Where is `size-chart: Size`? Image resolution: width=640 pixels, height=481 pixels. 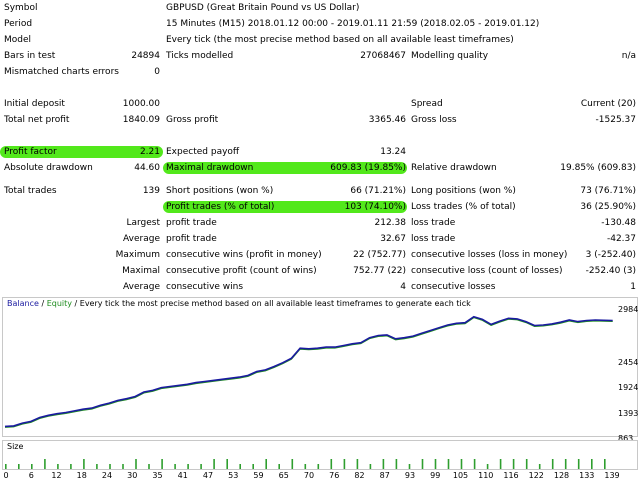
size-chart: Size is located at coordinates (320, 455).